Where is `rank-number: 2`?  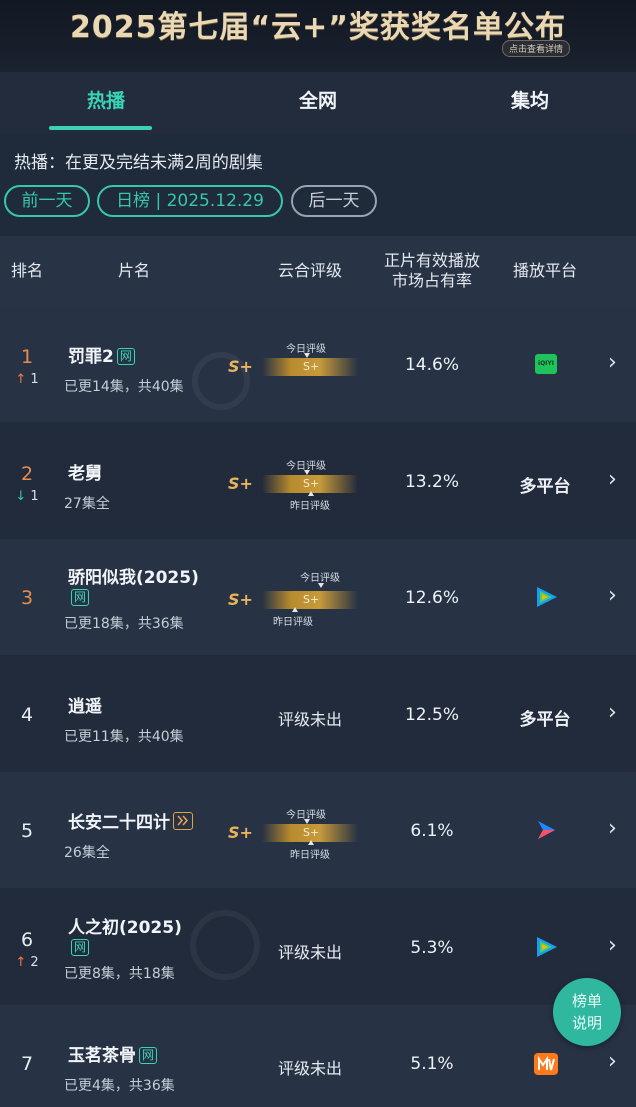 rank-number: 2 is located at coordinates (27, 473).